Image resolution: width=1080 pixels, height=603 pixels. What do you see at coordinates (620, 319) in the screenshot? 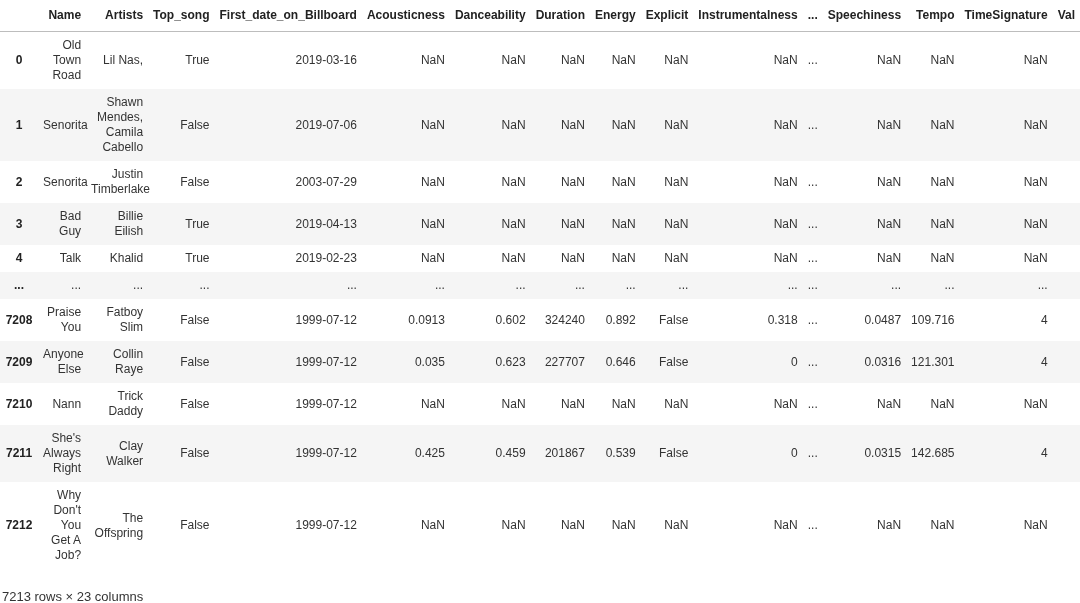
I see `table-cell: 0.892` at bounding box center [620, 319].